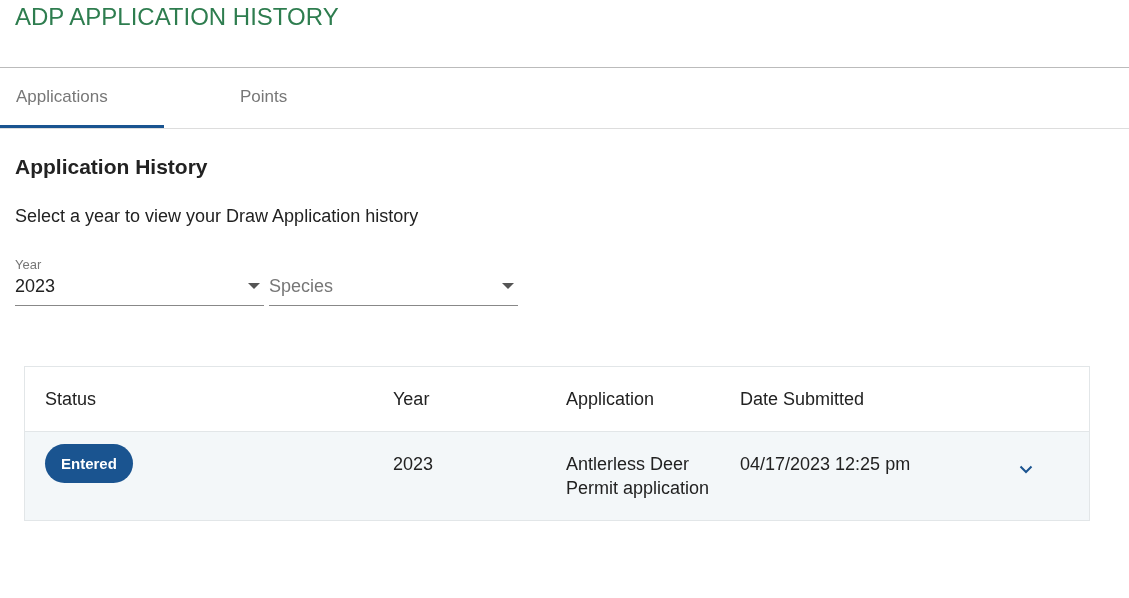 Image resolution: width=1129 pixels, height=598 pixels. Describe the element at coordinates (412, 399) in the screenshot. I see `column-header: Year` at that location.